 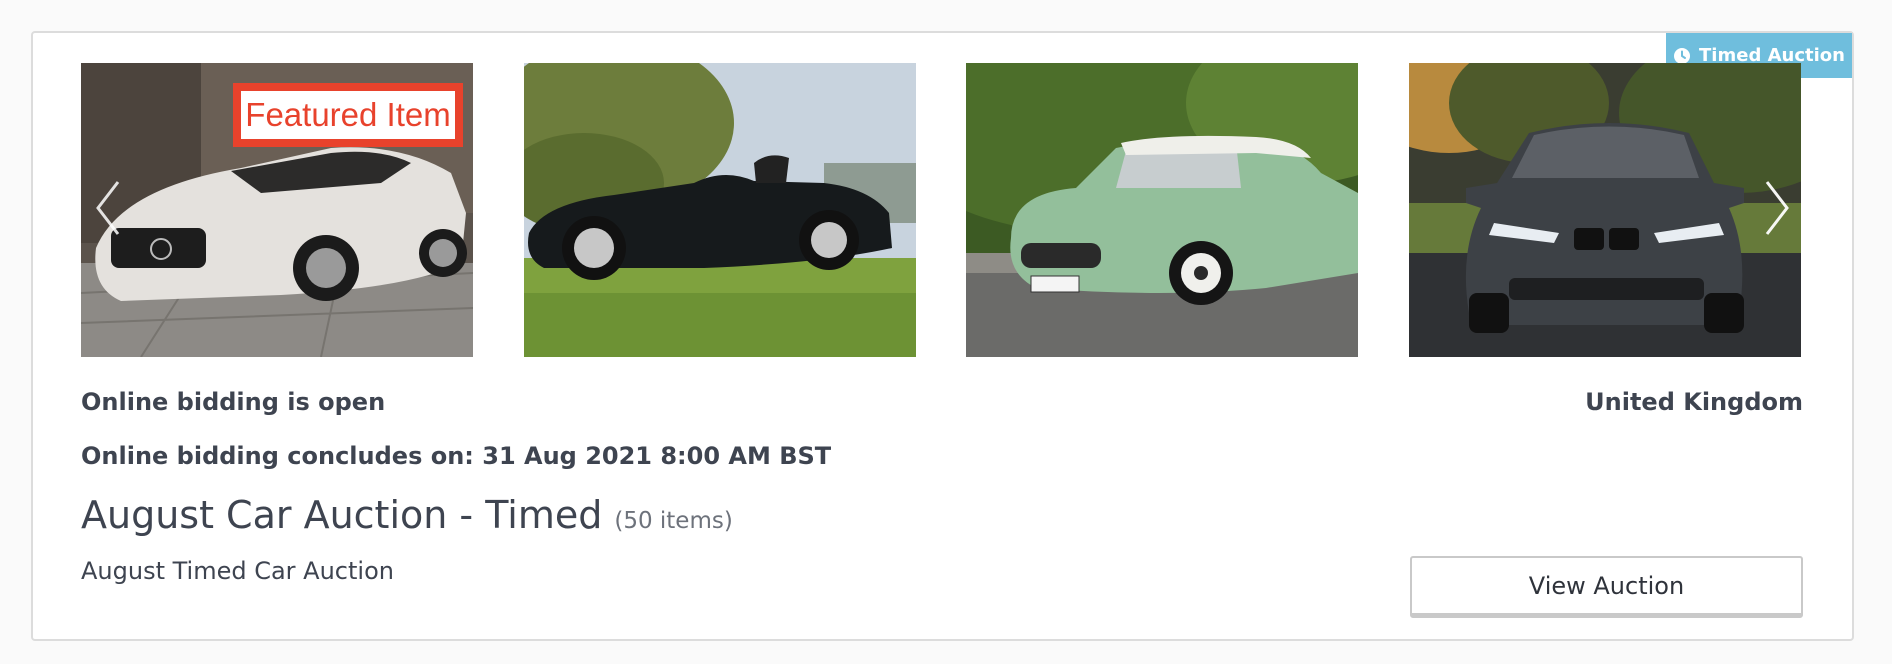 I want to click on item-count: (50 items), so click(x=673, y=521).